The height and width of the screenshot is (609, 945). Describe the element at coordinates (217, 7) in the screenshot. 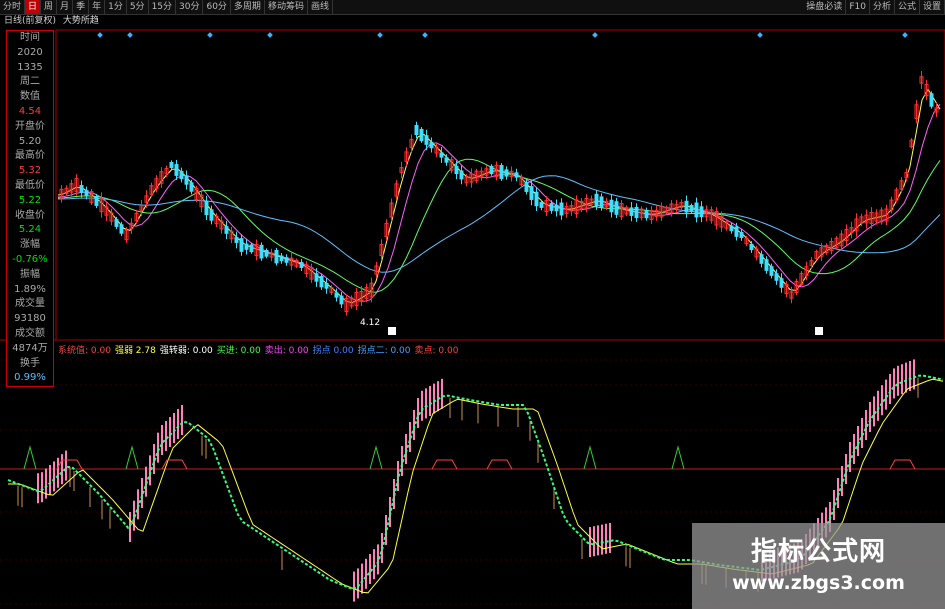

I see `period-tab-10: 60分` at that location.